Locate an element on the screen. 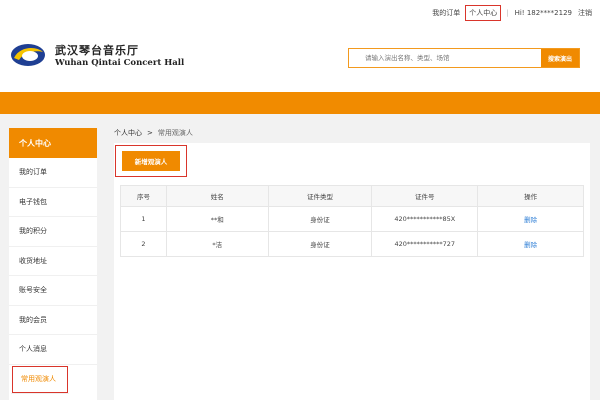  sidebar-item-my-orders: 我的订单 is located at coordinates (53, 173).